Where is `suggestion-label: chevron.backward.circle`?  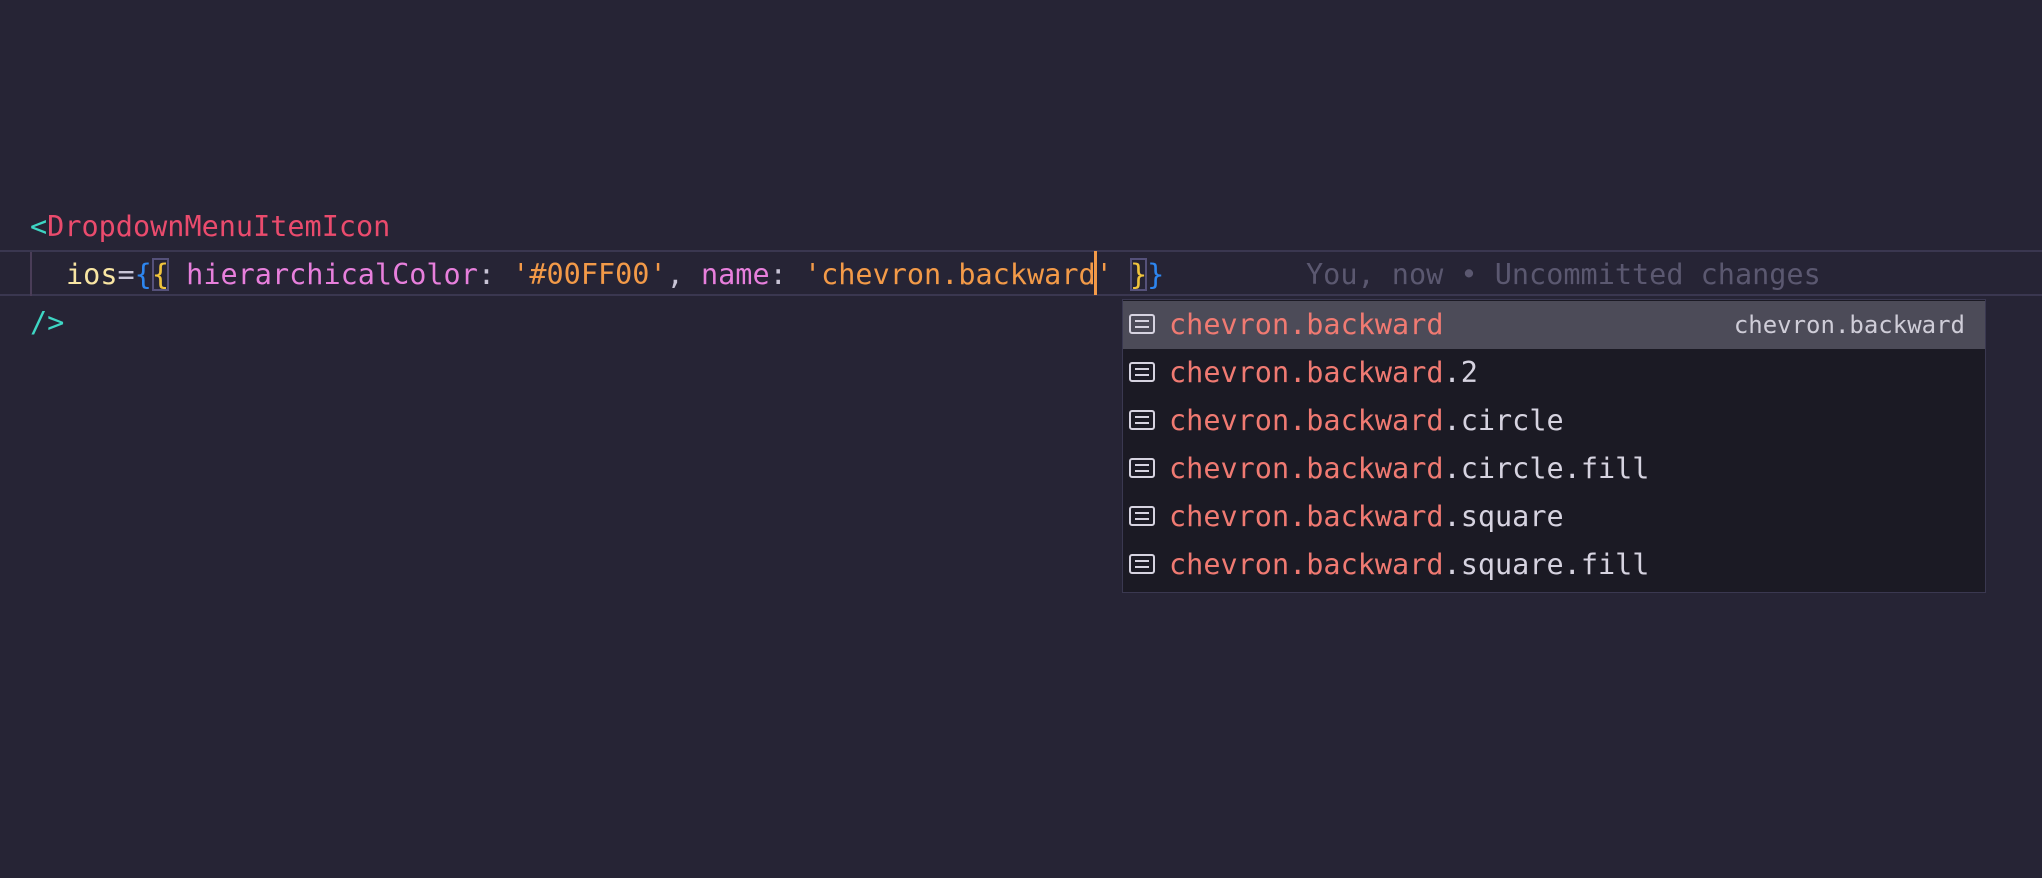
suggestion-label: chevron.backward.circle is located at coordinates (1366, 421).